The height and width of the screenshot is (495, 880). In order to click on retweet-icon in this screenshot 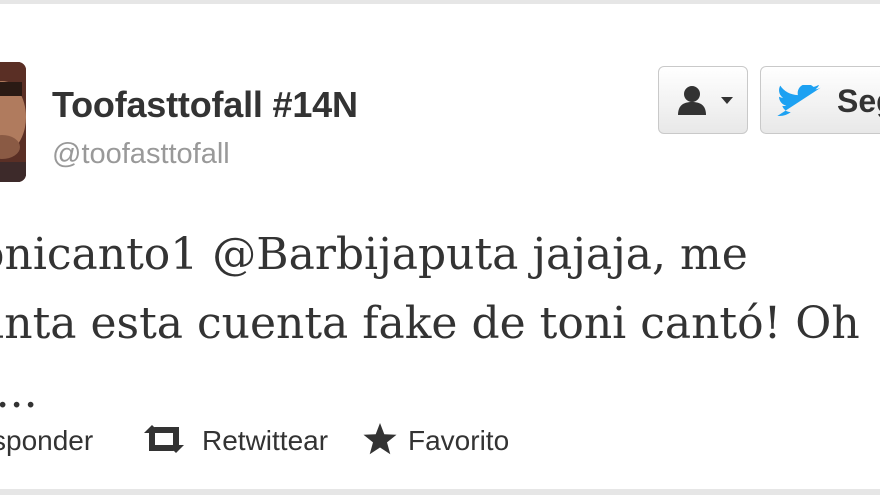, I will do `click(164, 441)`.